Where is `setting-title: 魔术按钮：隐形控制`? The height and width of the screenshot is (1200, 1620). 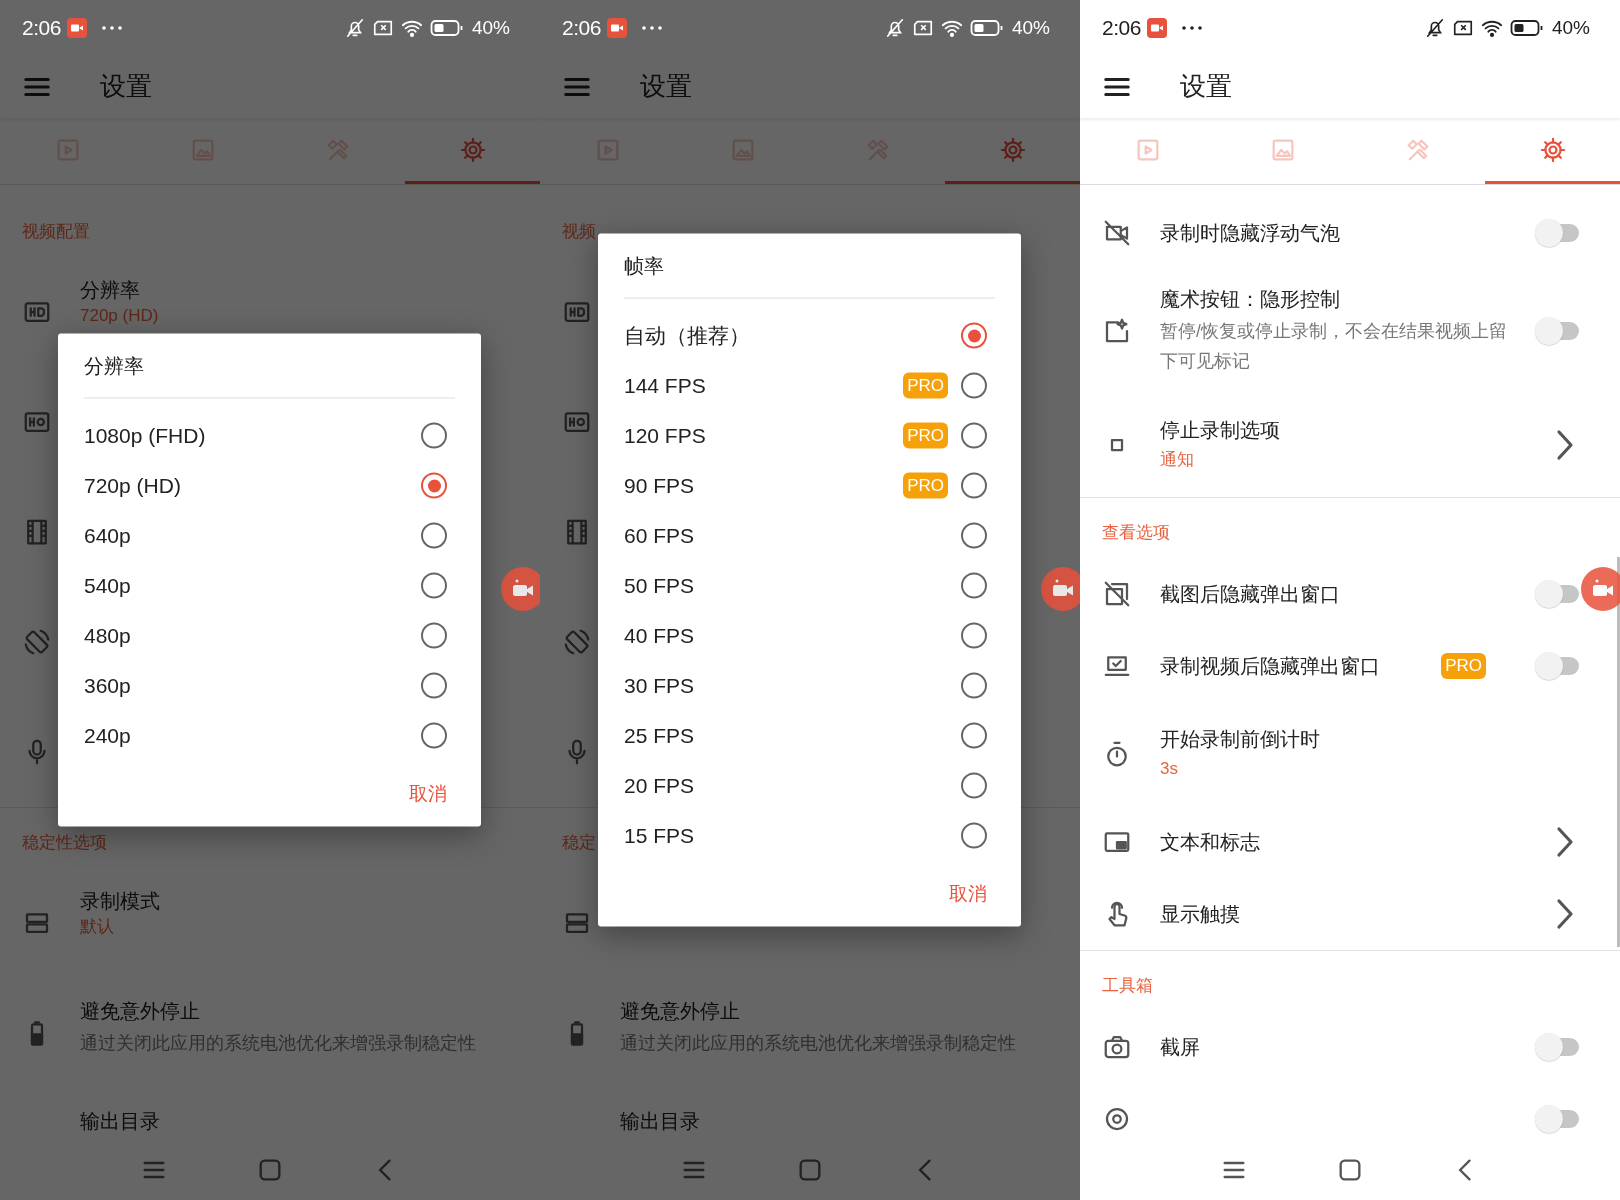 setting-title: 魔术按钮：隐形控制 is located at coordinates (1250, 299).